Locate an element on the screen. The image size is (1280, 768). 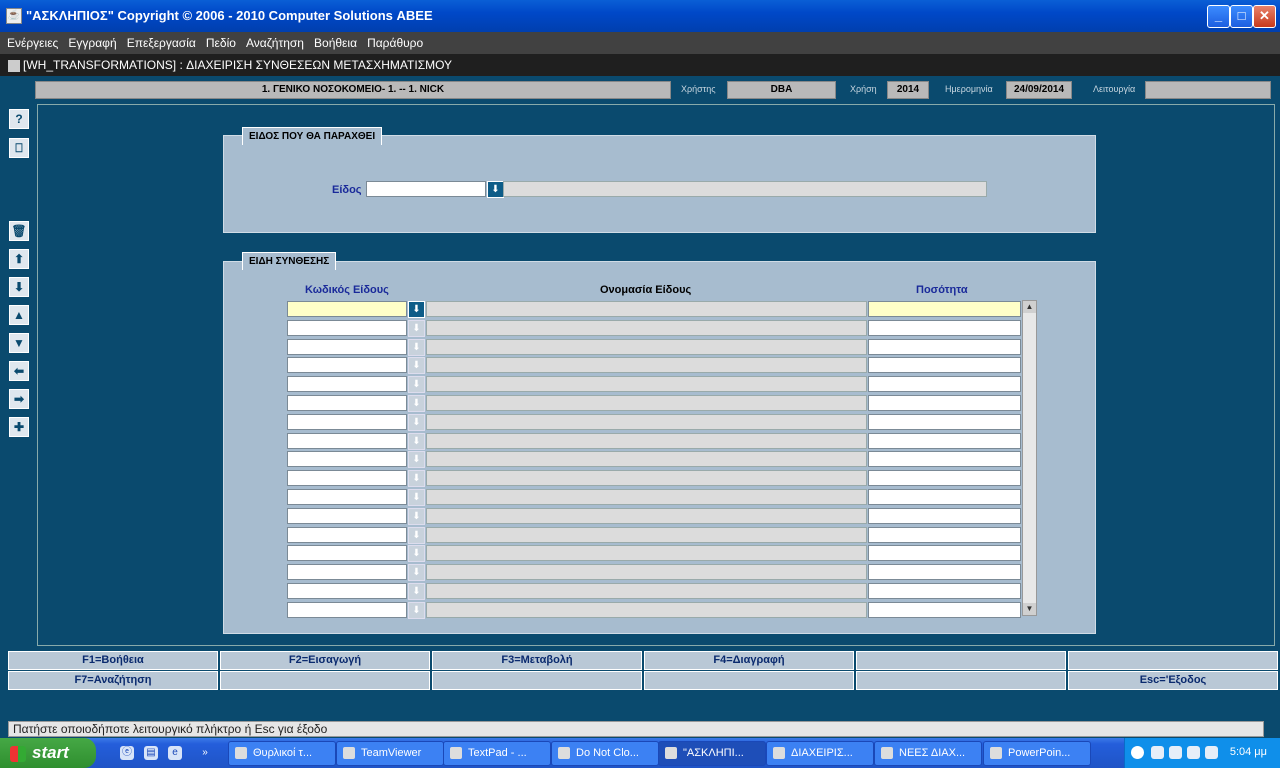
app-icon: ☕ is located at coordinates (14, 16).